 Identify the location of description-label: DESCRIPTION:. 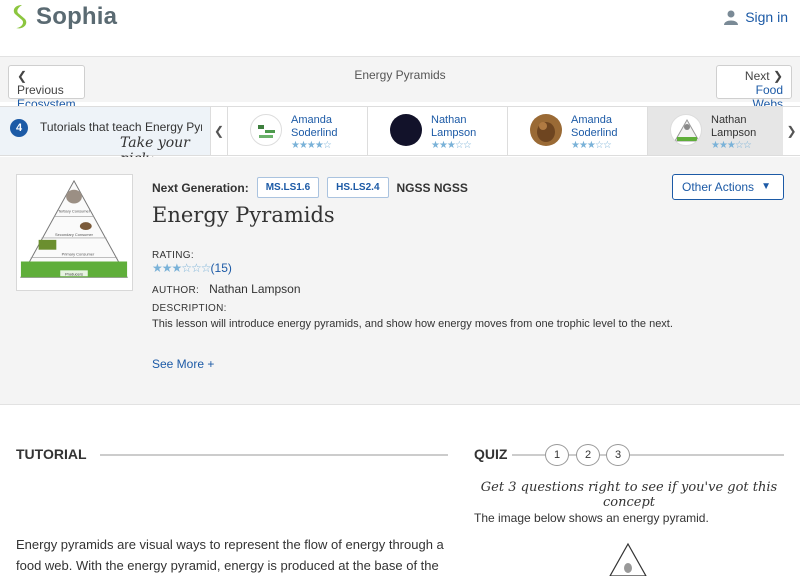
(189, 308).